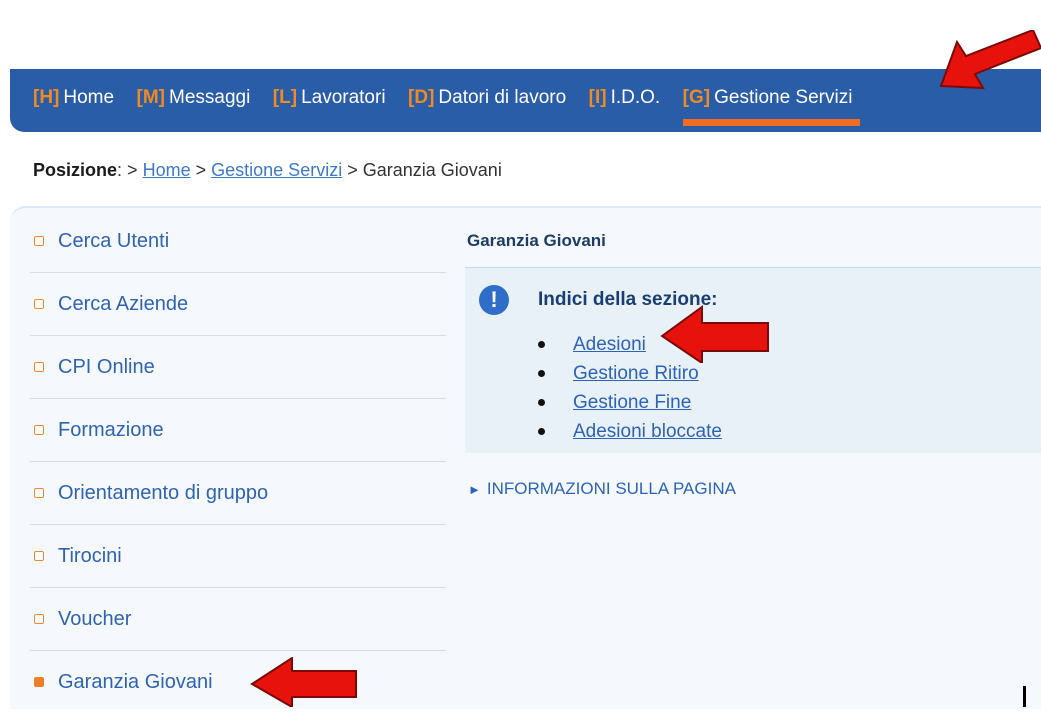 This screenshot has height=713, width=1041. I want to click on nav-item-gestione-servizi: [G] Gestione Servizi, so click(771, 106).